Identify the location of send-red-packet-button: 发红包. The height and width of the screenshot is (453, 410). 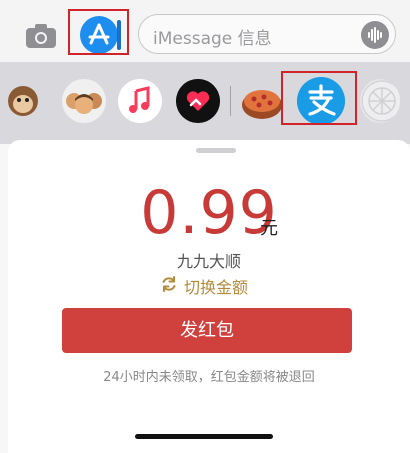
(207, 330).